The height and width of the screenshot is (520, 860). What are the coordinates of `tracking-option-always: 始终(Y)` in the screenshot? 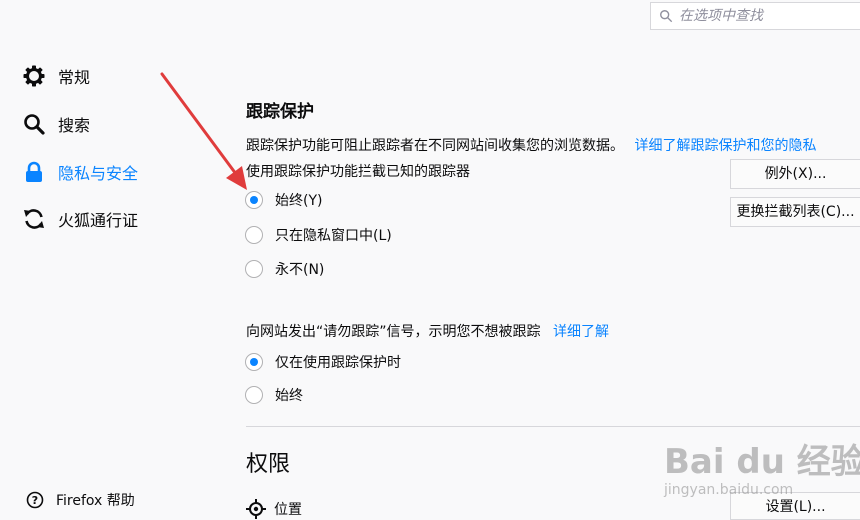 It's located at (283, 200).